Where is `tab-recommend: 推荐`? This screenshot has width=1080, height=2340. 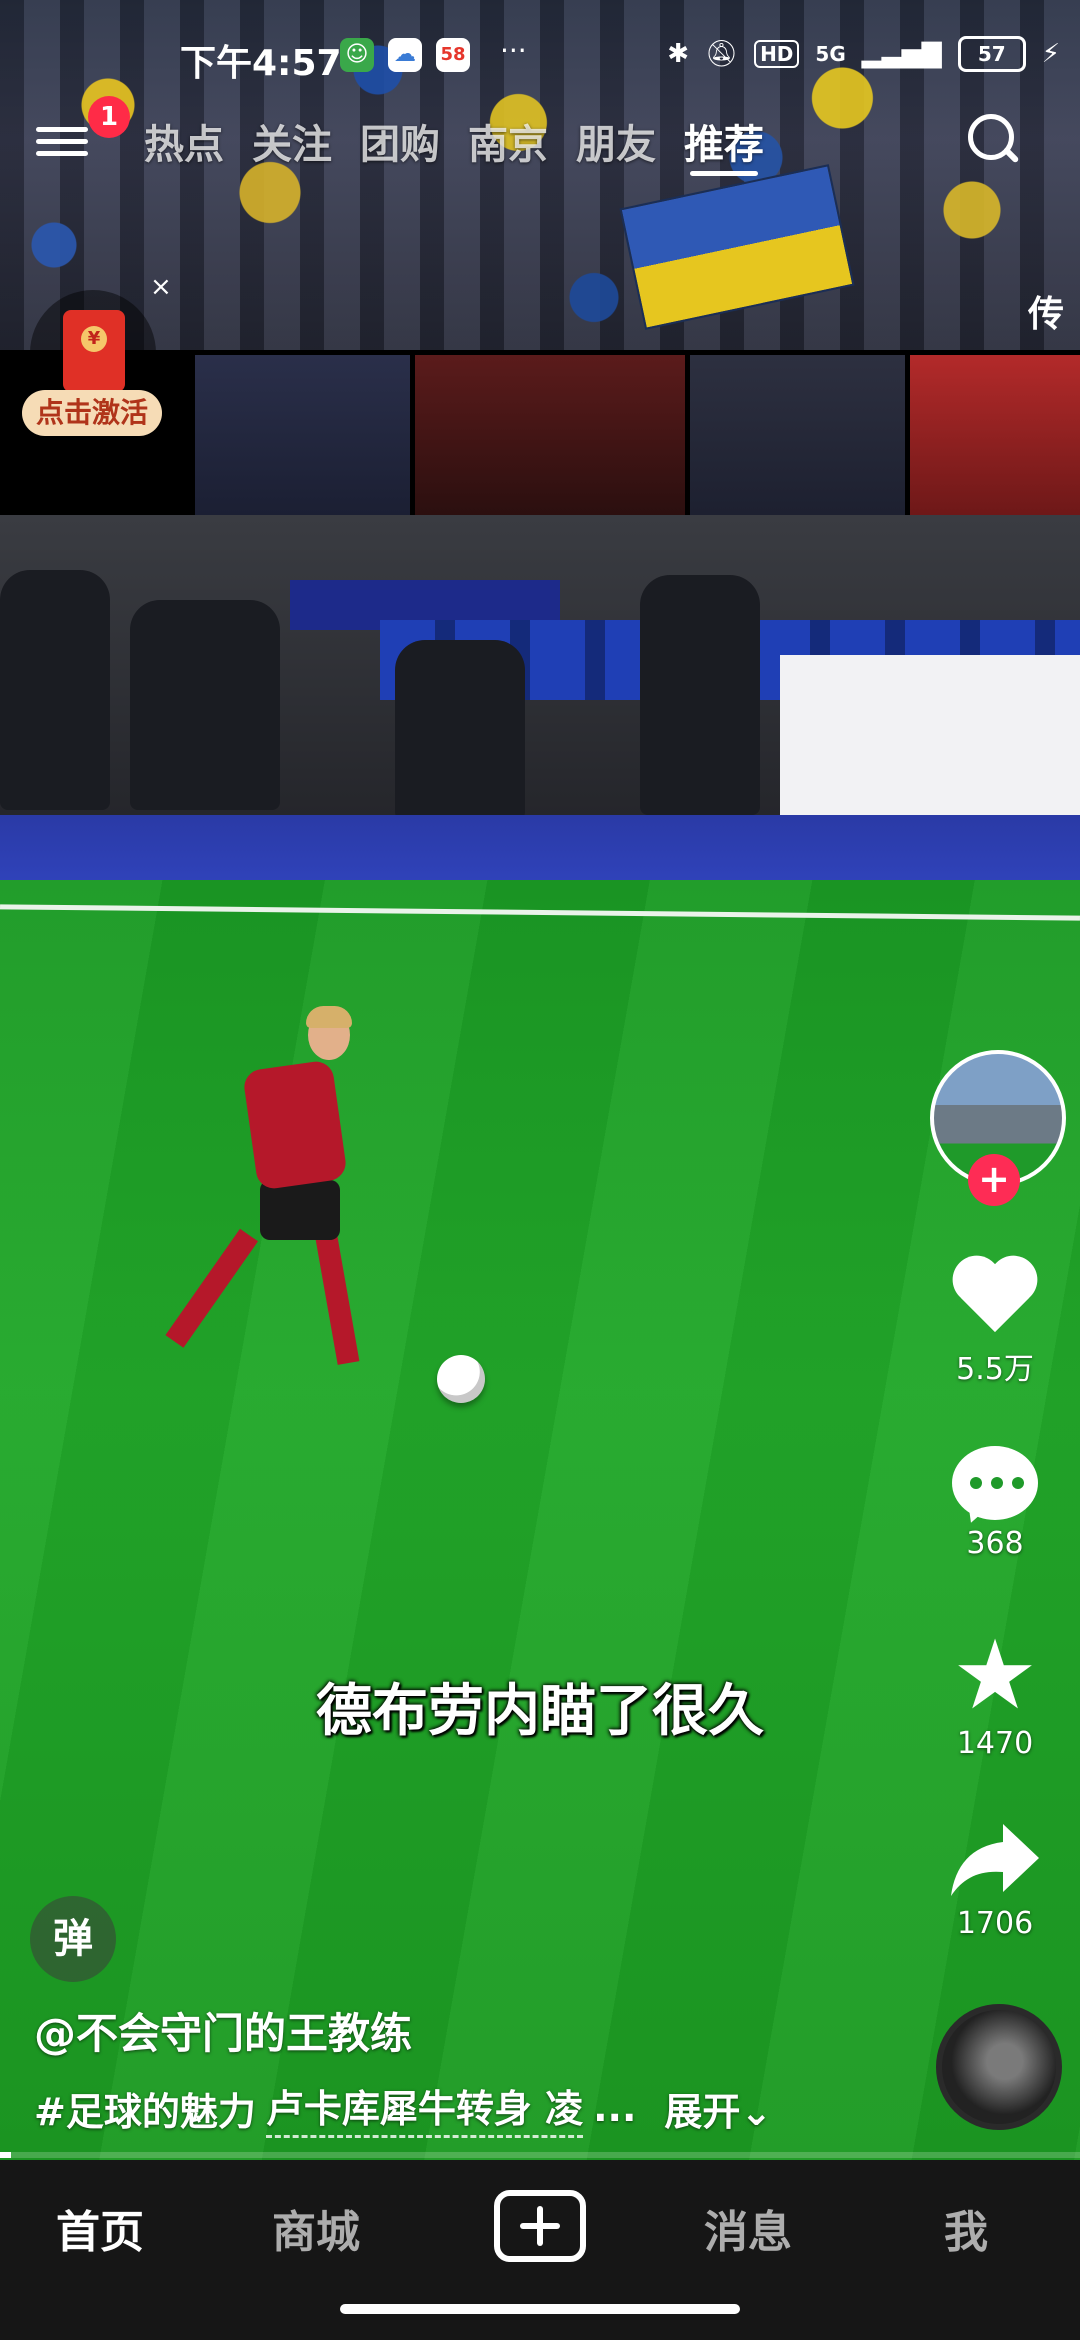 tab-recommend: 推荐 is located at coordinates (724, 145).